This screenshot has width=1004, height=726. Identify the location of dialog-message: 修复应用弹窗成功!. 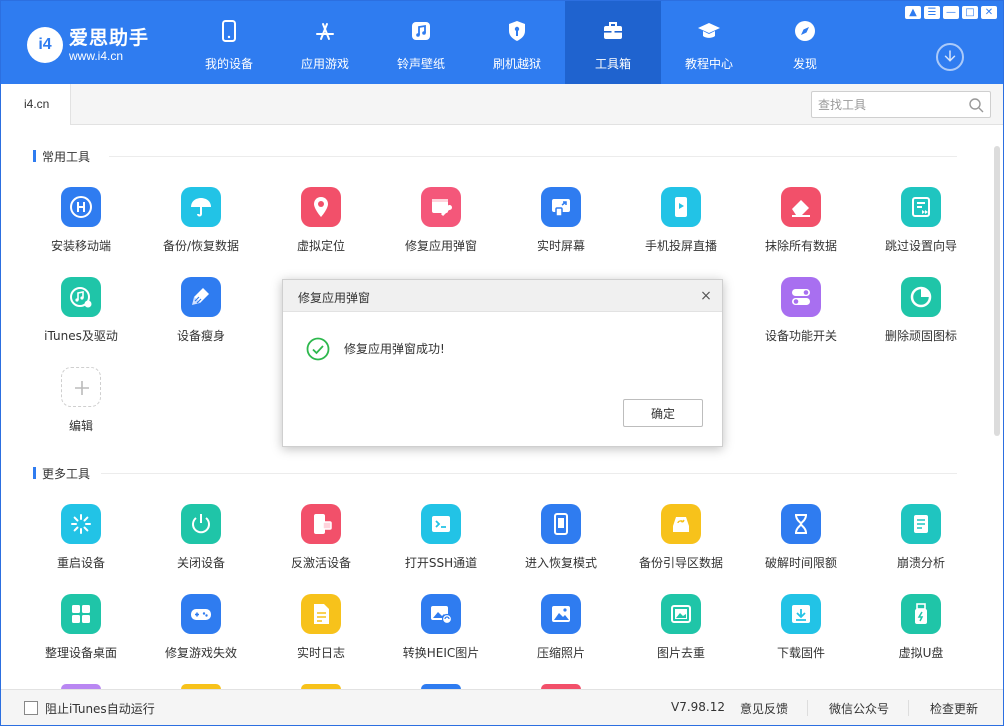
(394, 349).